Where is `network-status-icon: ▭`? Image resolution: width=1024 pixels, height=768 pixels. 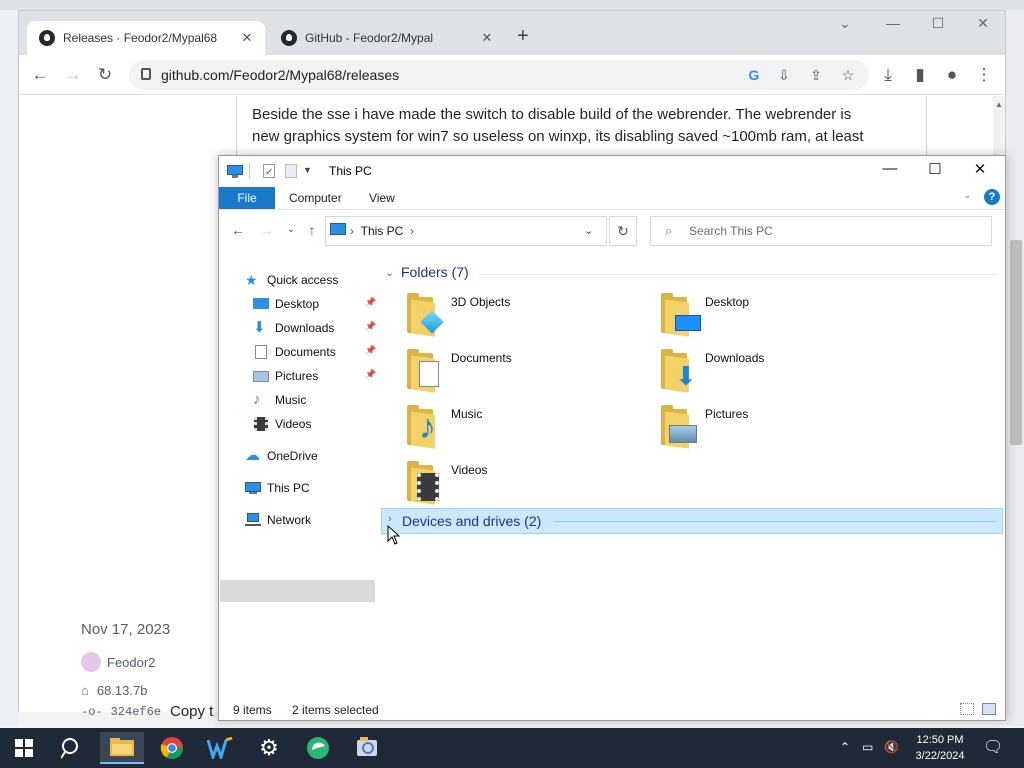 network-status-icon: ▭ is located at coordinates (867, 747).